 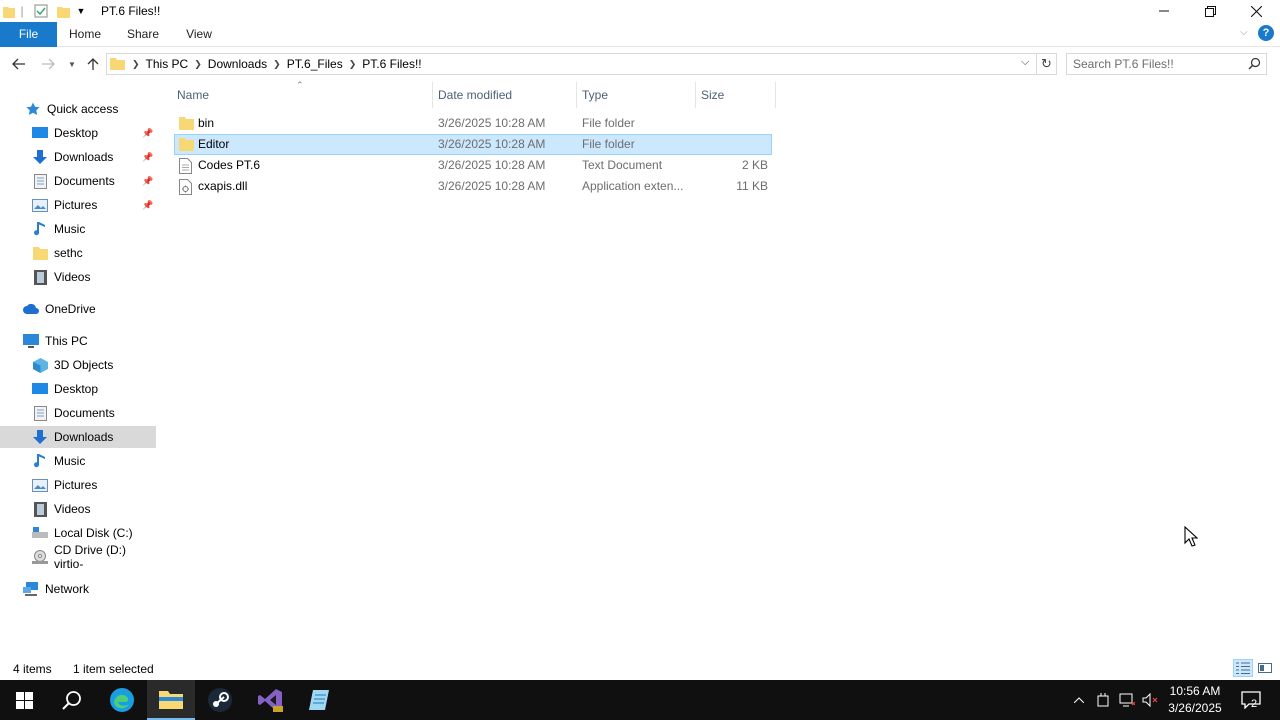 What do you see at coordinates (41, 11) in the screenshot?
I see `properties-icon` at bounding box center [41, 11].